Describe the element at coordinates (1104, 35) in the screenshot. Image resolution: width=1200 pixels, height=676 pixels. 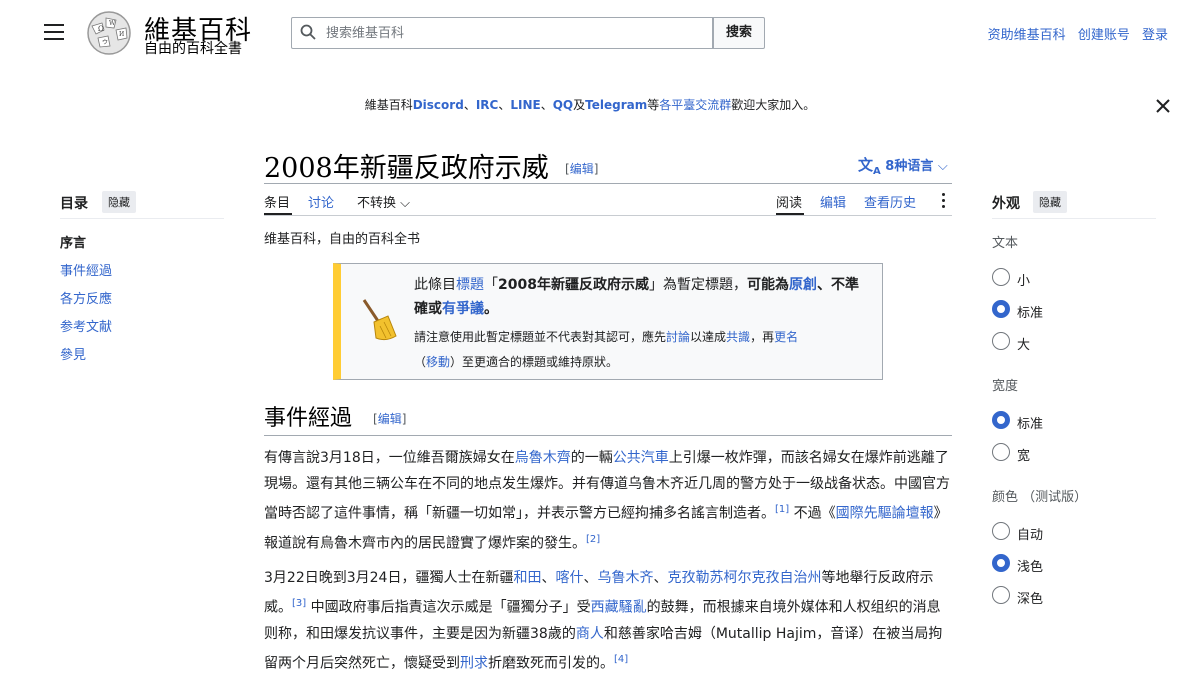
I see `create-account-link: 创建账号` at that location.